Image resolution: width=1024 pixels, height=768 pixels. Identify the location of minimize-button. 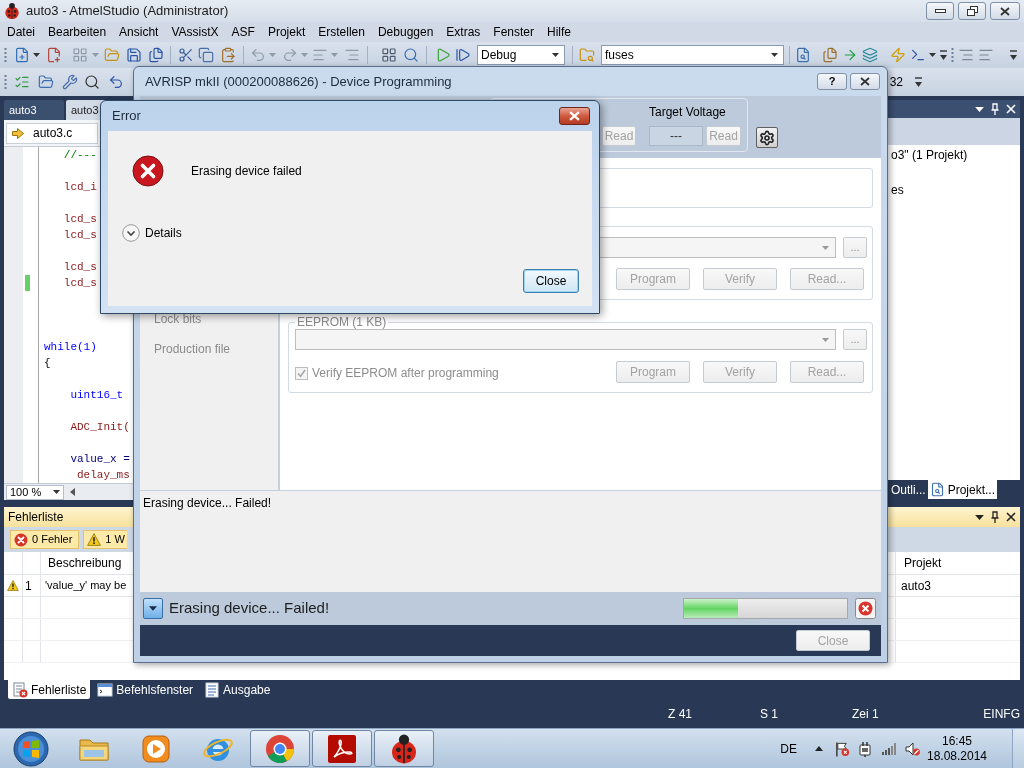
(940, 11).